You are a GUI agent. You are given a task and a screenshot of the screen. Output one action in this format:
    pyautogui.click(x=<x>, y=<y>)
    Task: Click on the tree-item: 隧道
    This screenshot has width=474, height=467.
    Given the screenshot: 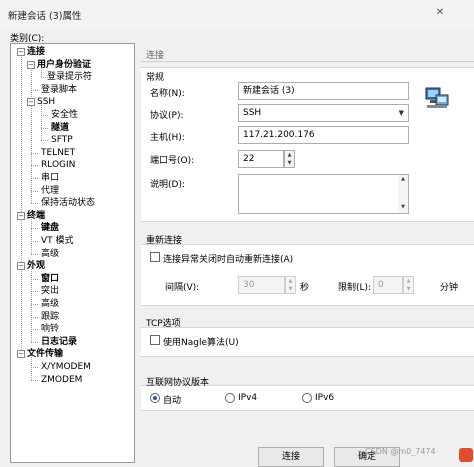 What is the action you would take?
    pyautogui.click(x=60, y=128)
    